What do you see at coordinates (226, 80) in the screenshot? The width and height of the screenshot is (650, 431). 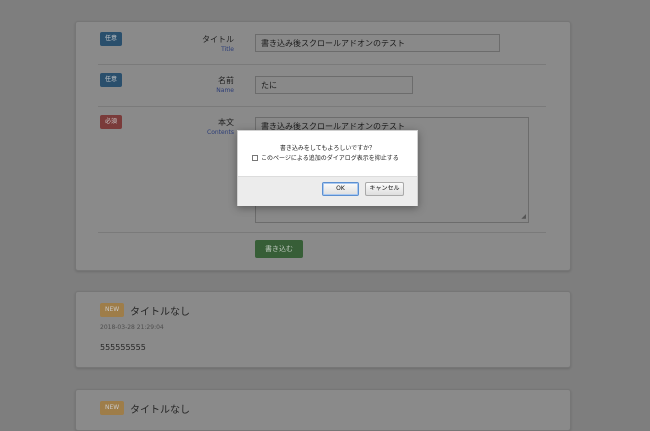 I see `name-label: 名前` at bounding box center [226, 80].